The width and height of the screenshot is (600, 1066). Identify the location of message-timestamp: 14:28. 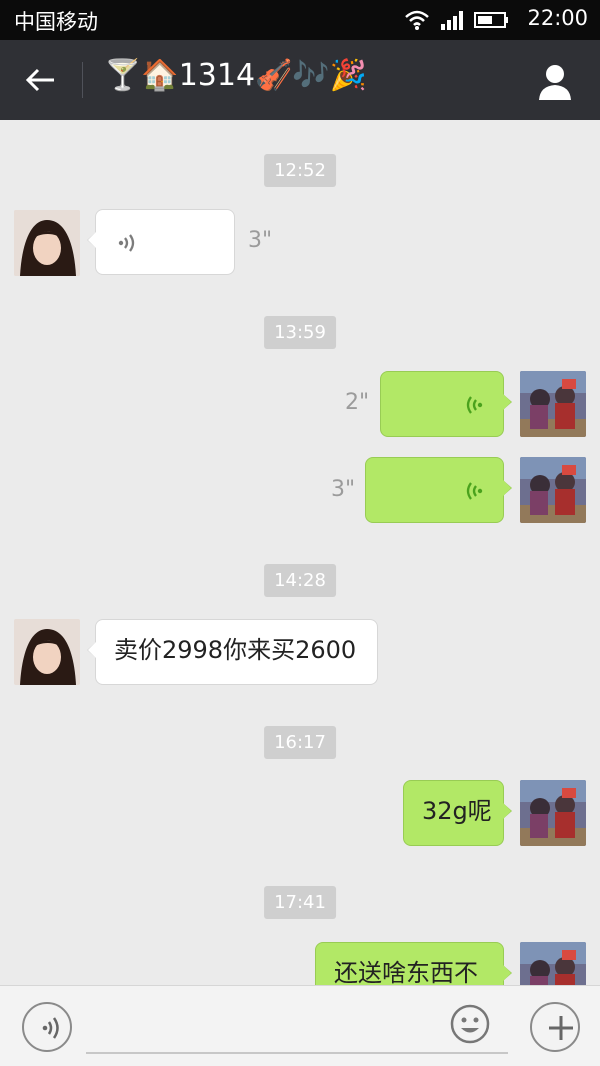
(300, 580).